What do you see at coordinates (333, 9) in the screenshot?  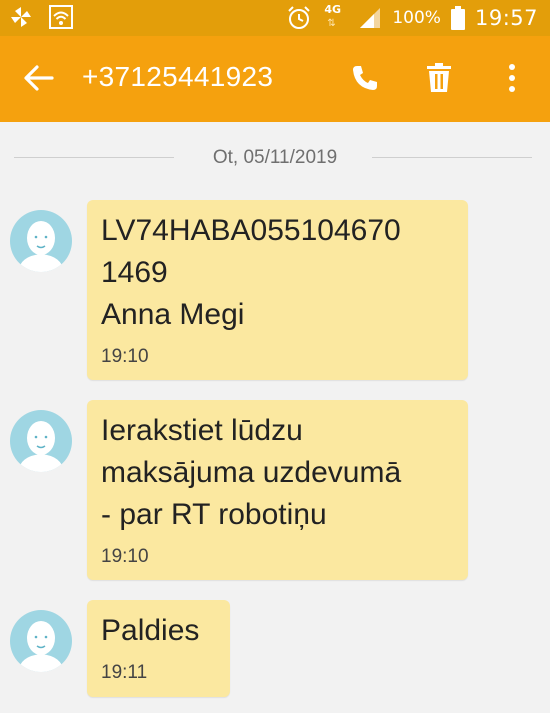 I see `network-type: 4G` at bounding box center [333, 9].